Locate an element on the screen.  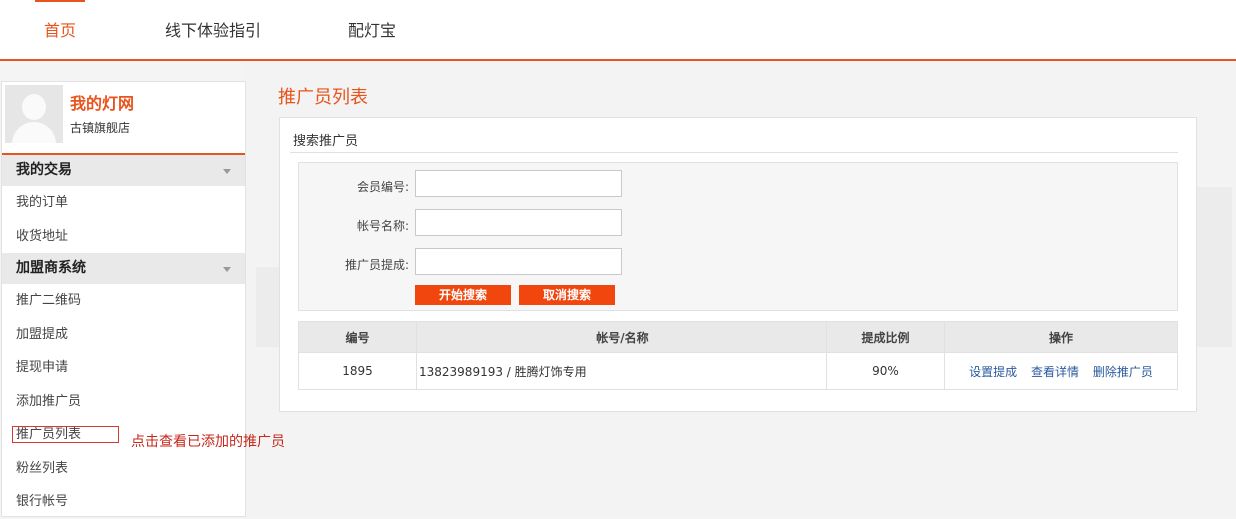
shop-name: 古镇旗舰店 is located at coordinates (100, 128).